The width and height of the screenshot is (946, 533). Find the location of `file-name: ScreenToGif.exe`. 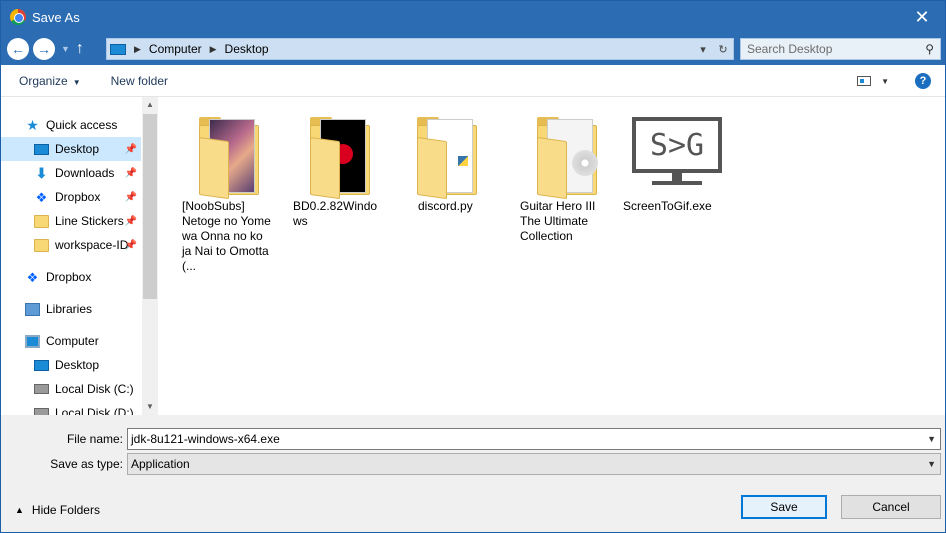

file-name: ScreenToGif.exe is located at coordinates (667, 206).